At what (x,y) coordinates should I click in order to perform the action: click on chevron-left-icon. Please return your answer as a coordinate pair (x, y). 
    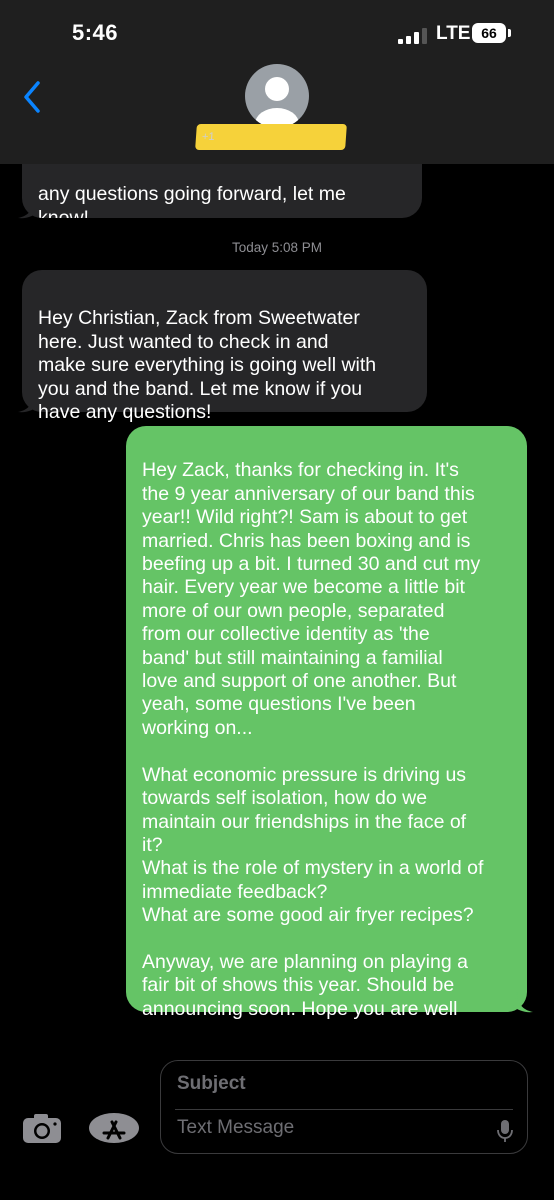
    Looking at the image, I should click on (32, 97).